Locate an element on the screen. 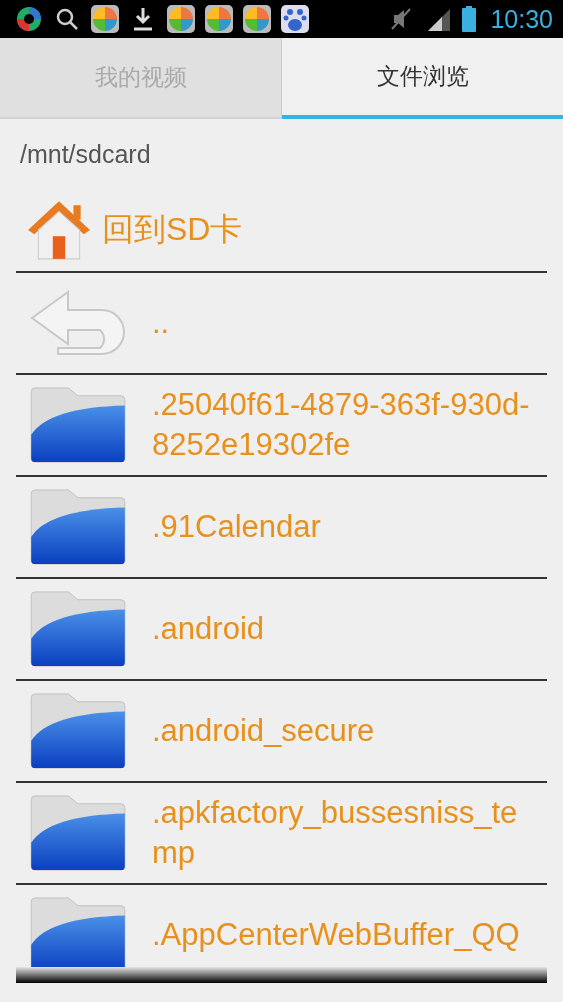 The width and height of the screenshot is (563, 1002). file-row: .. is located at coordinates (281, 324).